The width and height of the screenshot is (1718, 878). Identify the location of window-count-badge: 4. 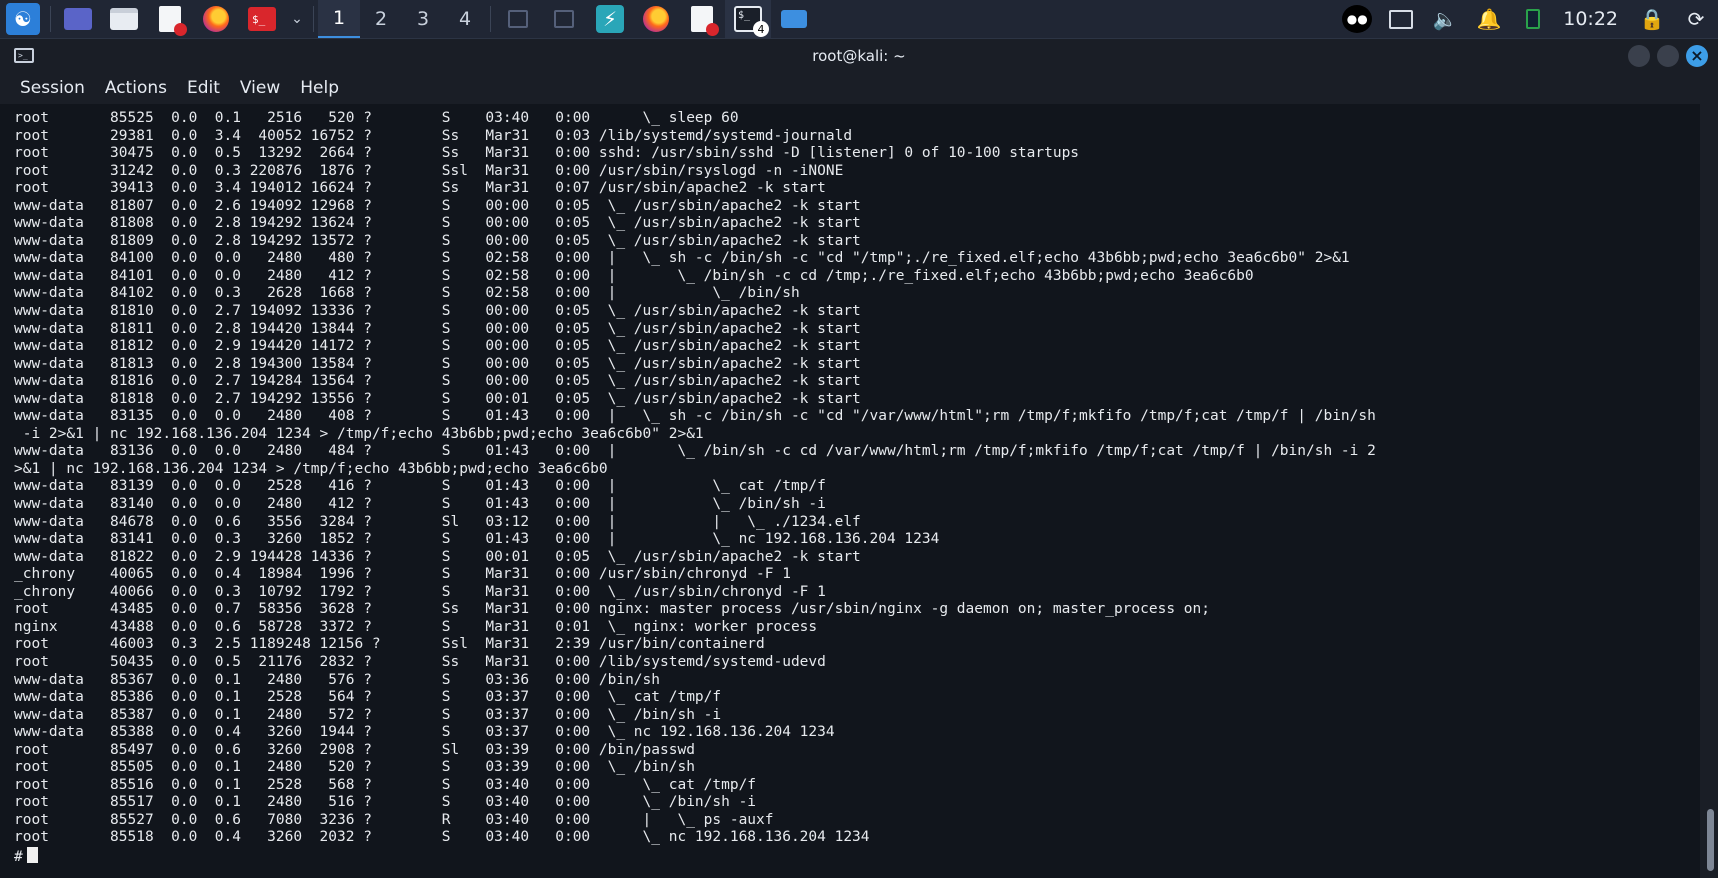
(761, 29).